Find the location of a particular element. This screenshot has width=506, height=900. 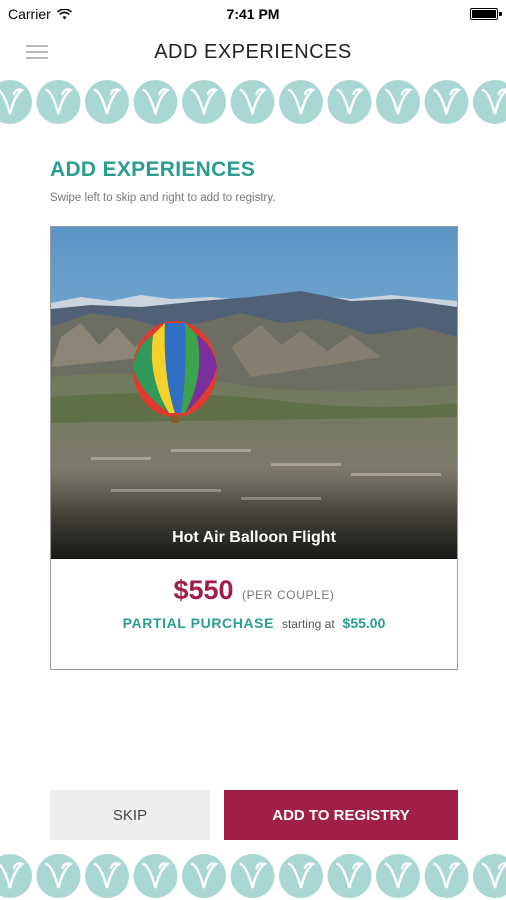

page-title: ADD EXPERIENCES is located at coordinates (153, 169).